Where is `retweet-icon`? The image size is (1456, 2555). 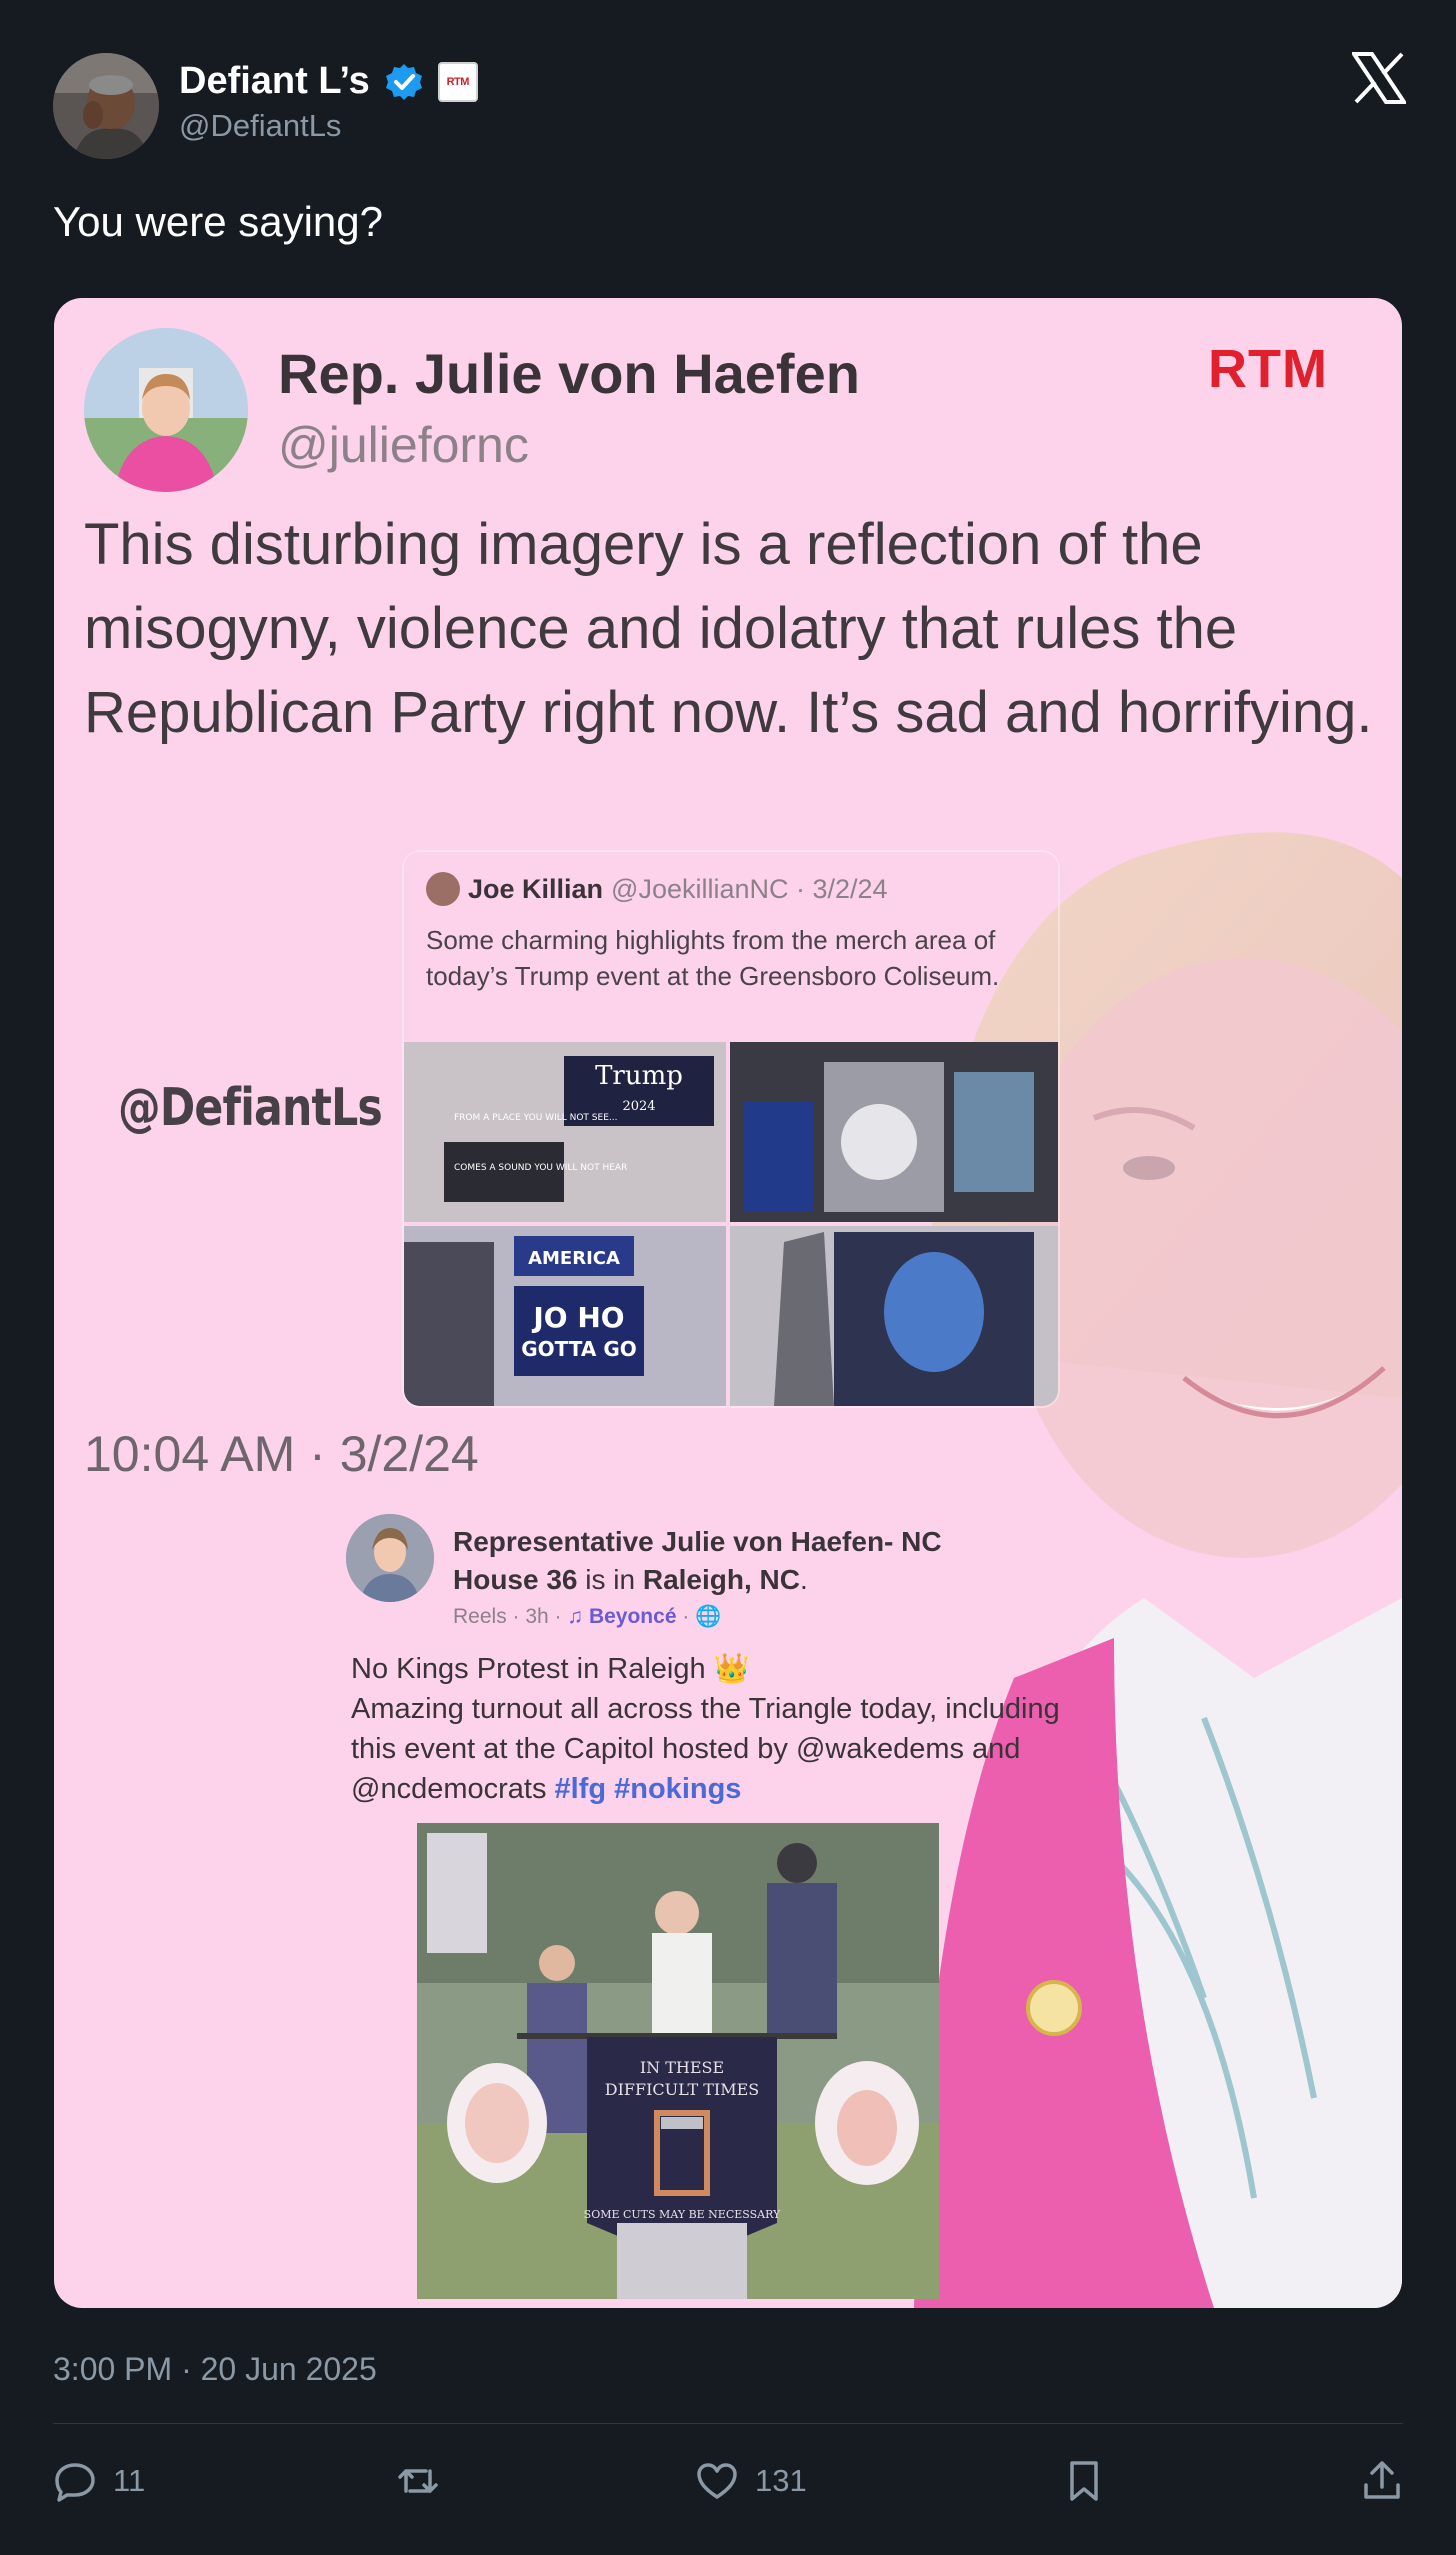
retweet-icon is located at coordinates (418, 2481).